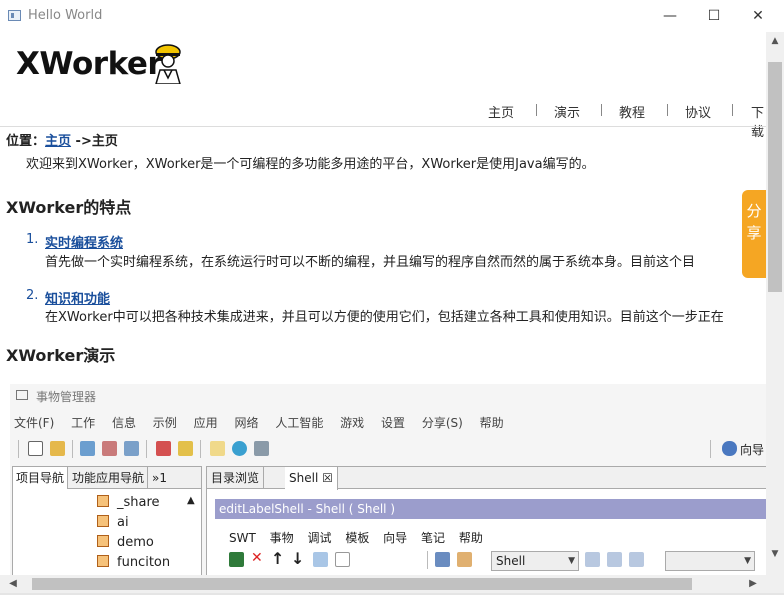 Image resolution: width=784 pixels, height=595 pixels. Describe the element at coordinates (41, 478) in the screenshot. I see `tab-project-nav: 项目导航` at that location.